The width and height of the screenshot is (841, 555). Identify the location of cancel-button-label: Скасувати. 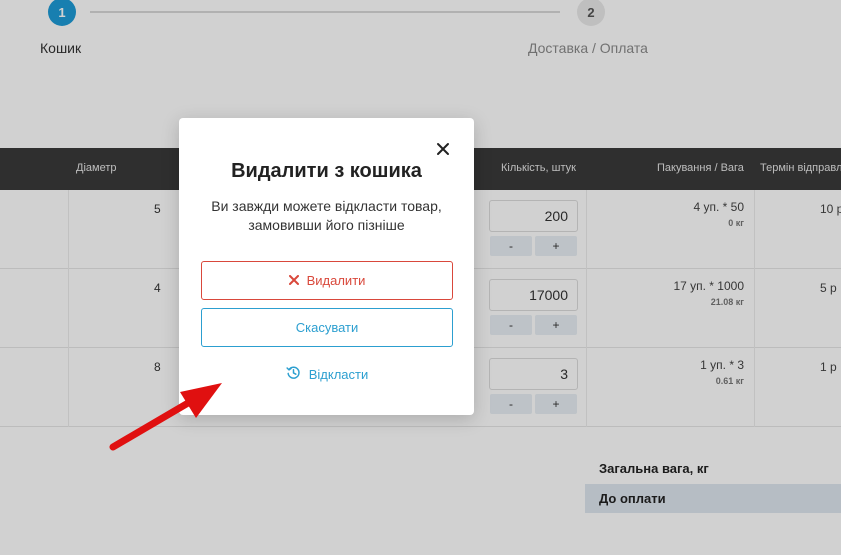
(327, 327).